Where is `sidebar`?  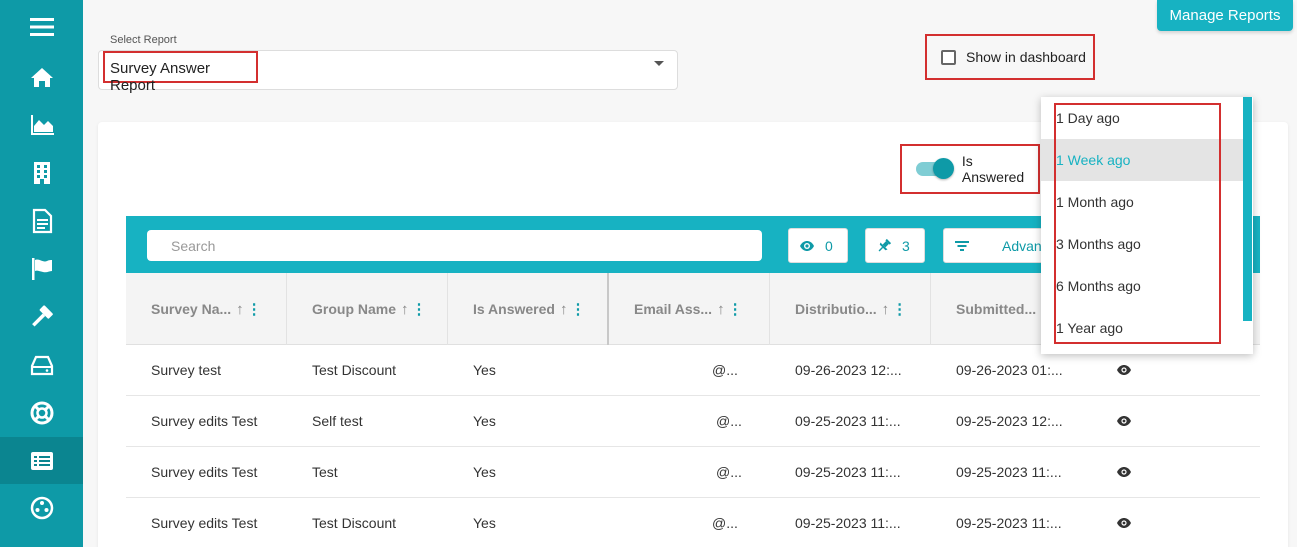 sidebar is located at coordinates (41, 273).